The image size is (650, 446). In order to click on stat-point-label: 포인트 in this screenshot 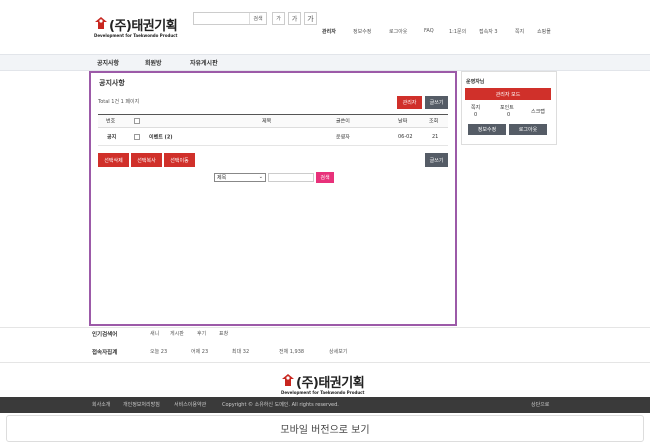, I will do `click(507, 107)`.